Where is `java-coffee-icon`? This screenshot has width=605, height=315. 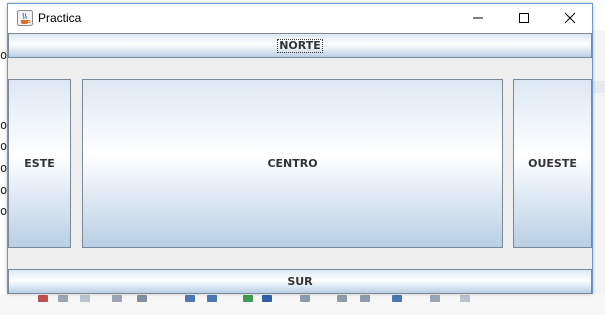 java-coffee-icon is located at coordinates (25, 18).